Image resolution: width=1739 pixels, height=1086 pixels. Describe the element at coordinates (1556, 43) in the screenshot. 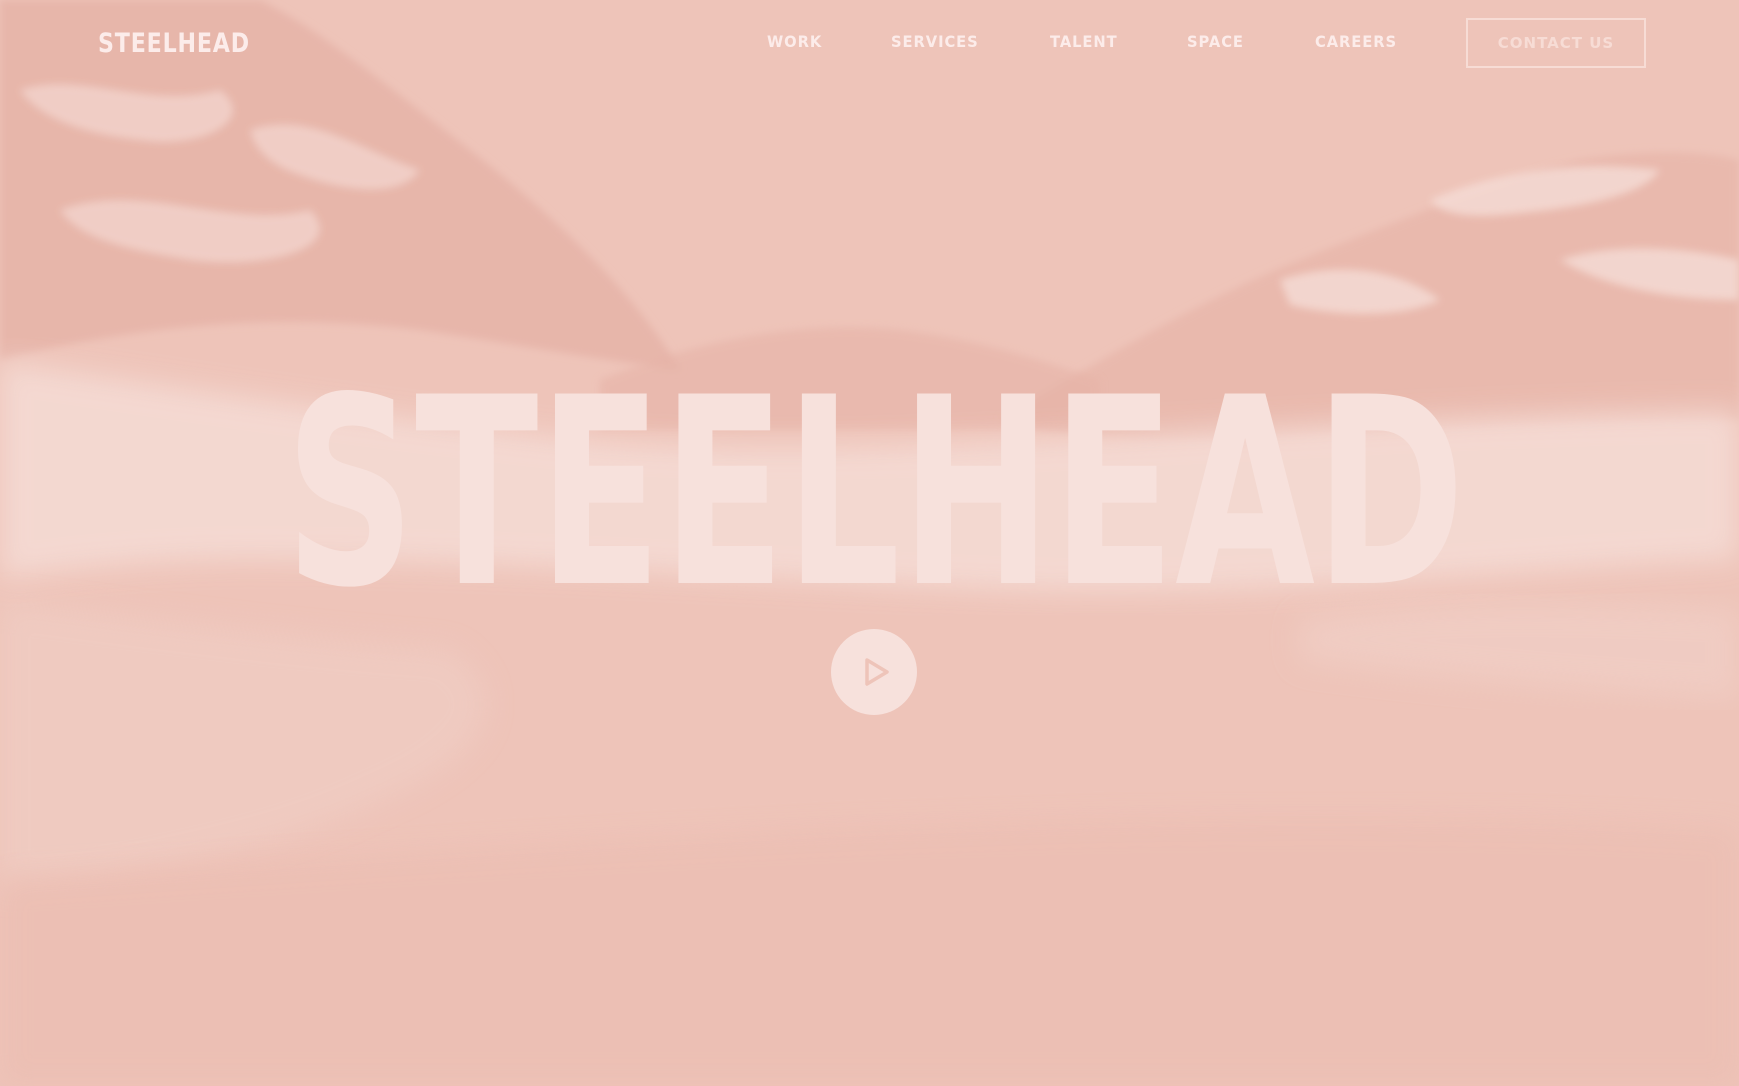

I see `contact-us-button: CONTACT US` at that location.